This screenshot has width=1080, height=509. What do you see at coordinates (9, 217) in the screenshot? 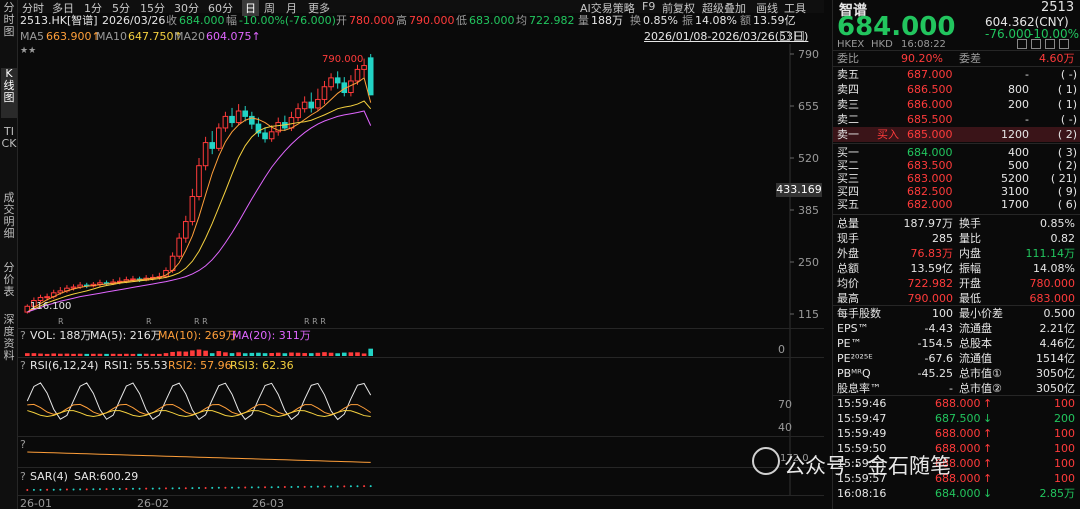
I see `tab-trade-detail: 成交明细` at bounding box center [9, 217].